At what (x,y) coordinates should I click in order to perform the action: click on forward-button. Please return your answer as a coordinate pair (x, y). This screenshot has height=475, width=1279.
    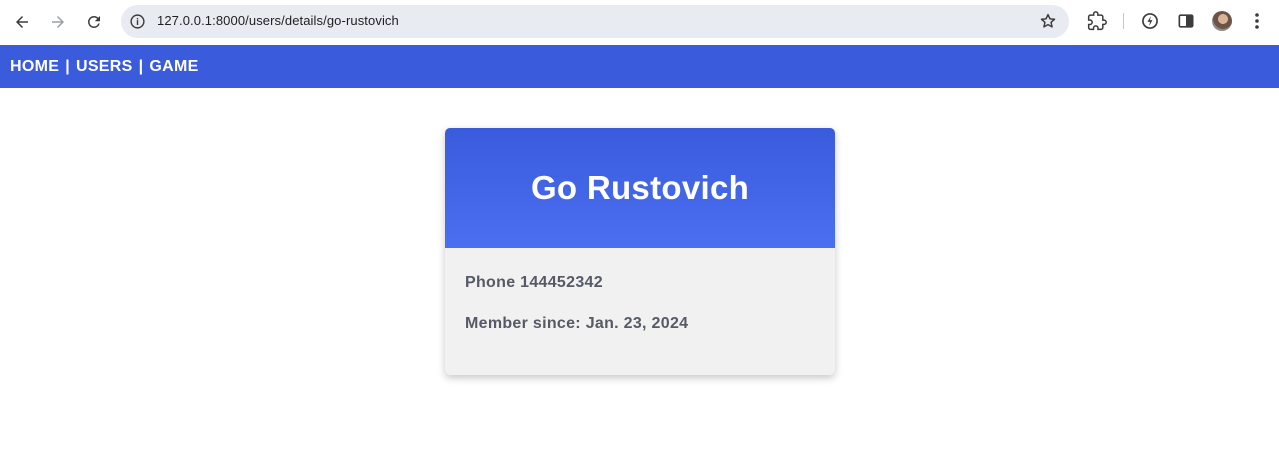
    Looking at the image, I should click on (58, 22).